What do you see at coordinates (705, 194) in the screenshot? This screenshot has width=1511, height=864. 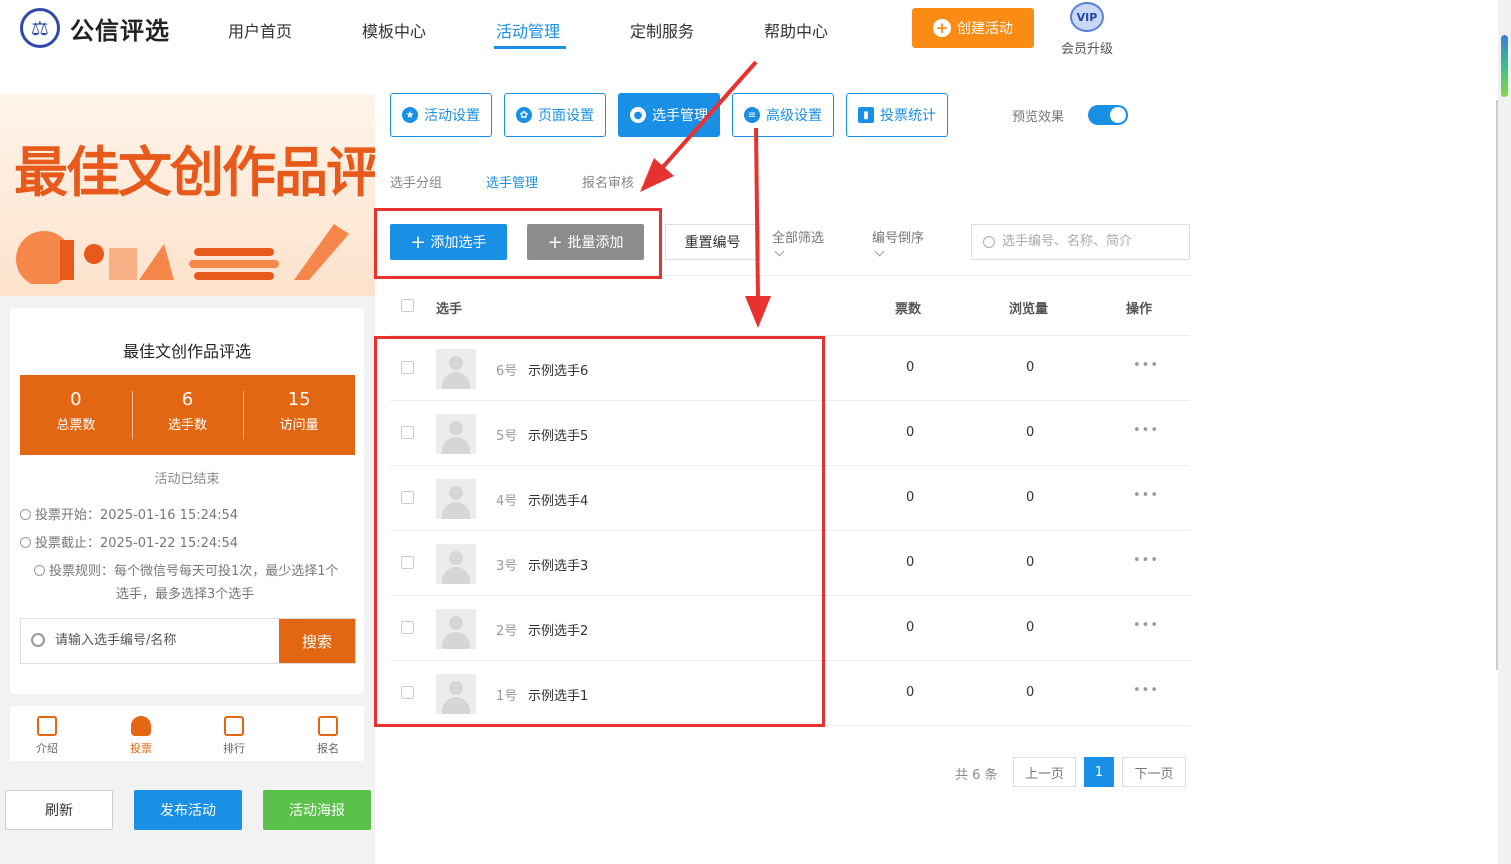 I see `annotation-arrows` at bounding box center [705, 194].